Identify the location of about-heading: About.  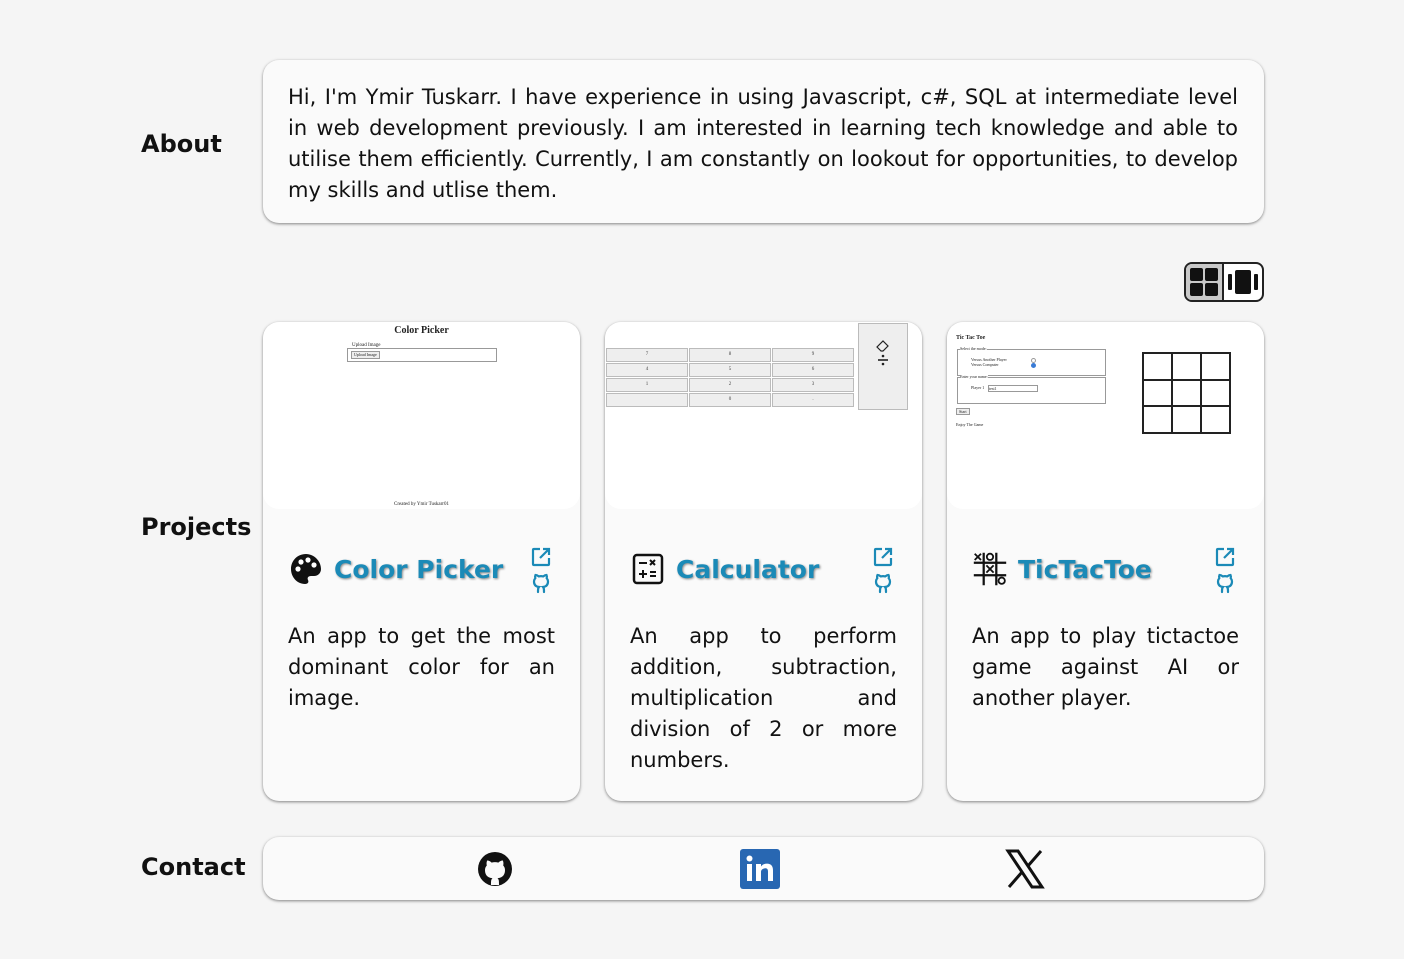
(181, 144).